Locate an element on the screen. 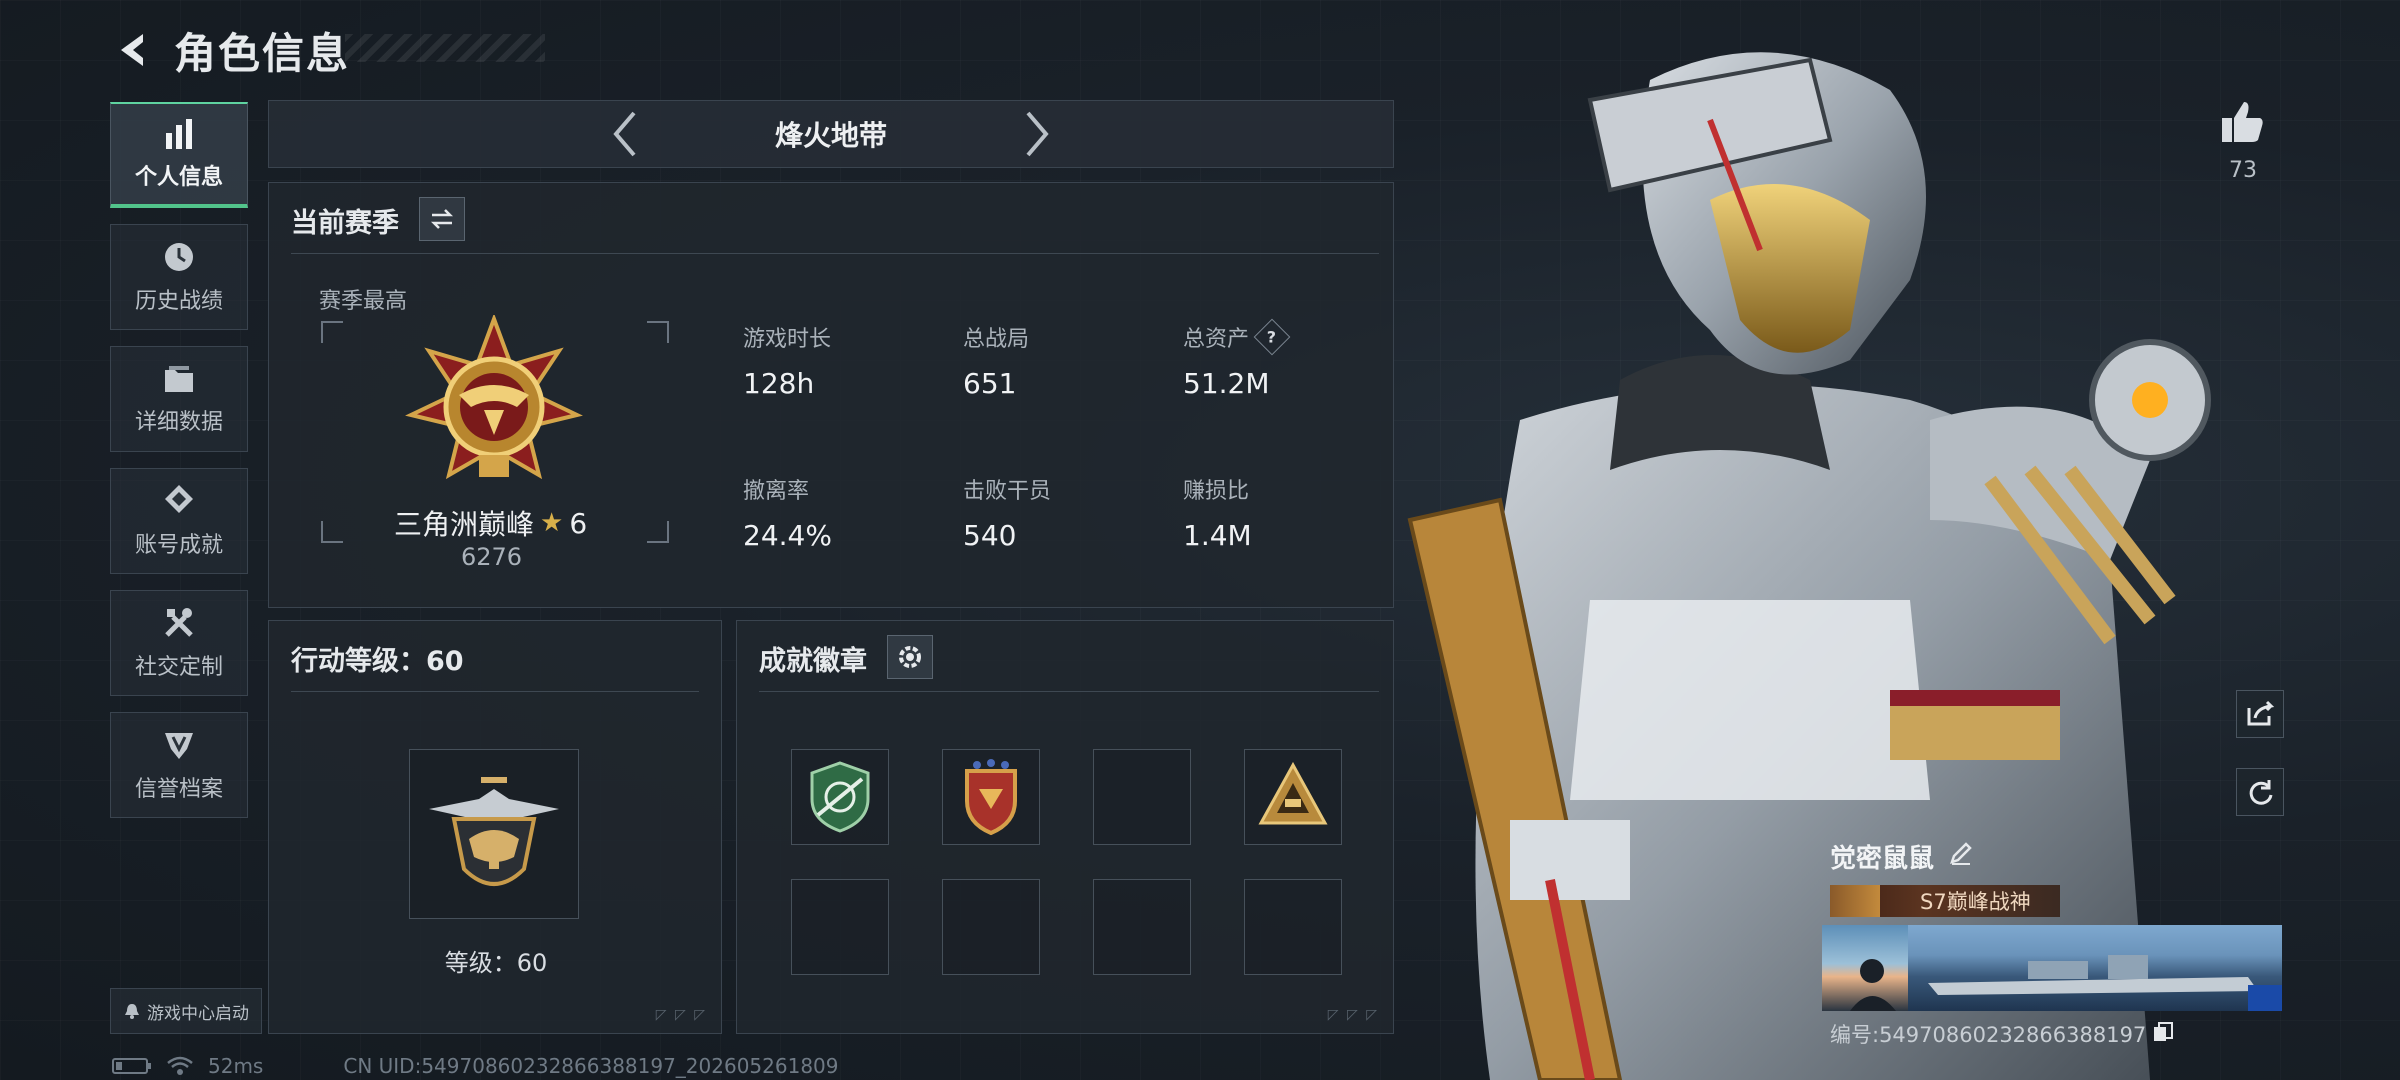  player-name-row: 觉密鼠鼠 is located at coordinates (2052, 856).